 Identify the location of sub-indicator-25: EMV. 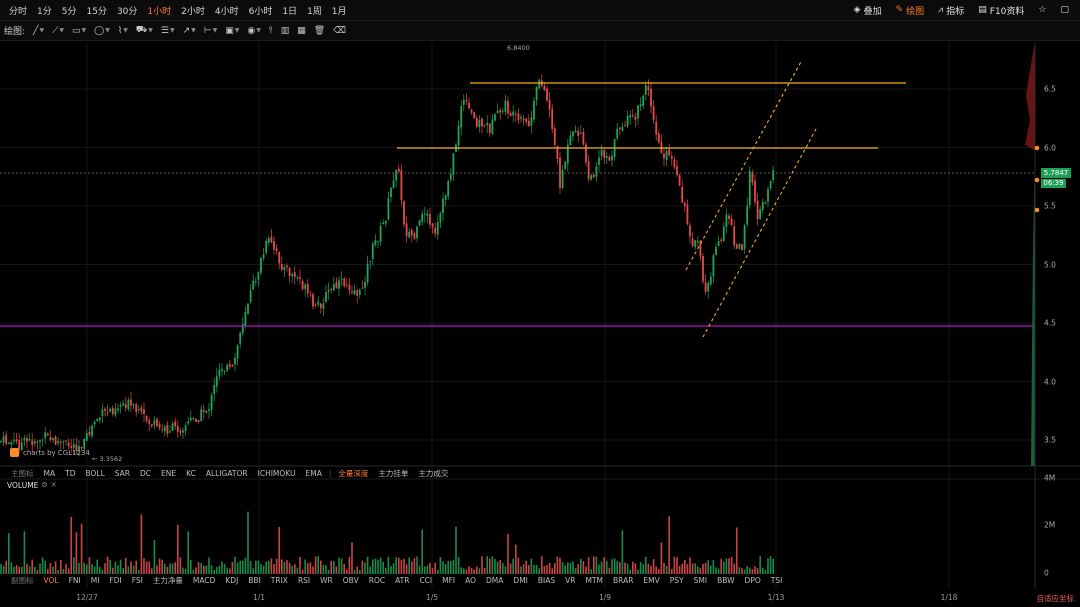
(651, 580).